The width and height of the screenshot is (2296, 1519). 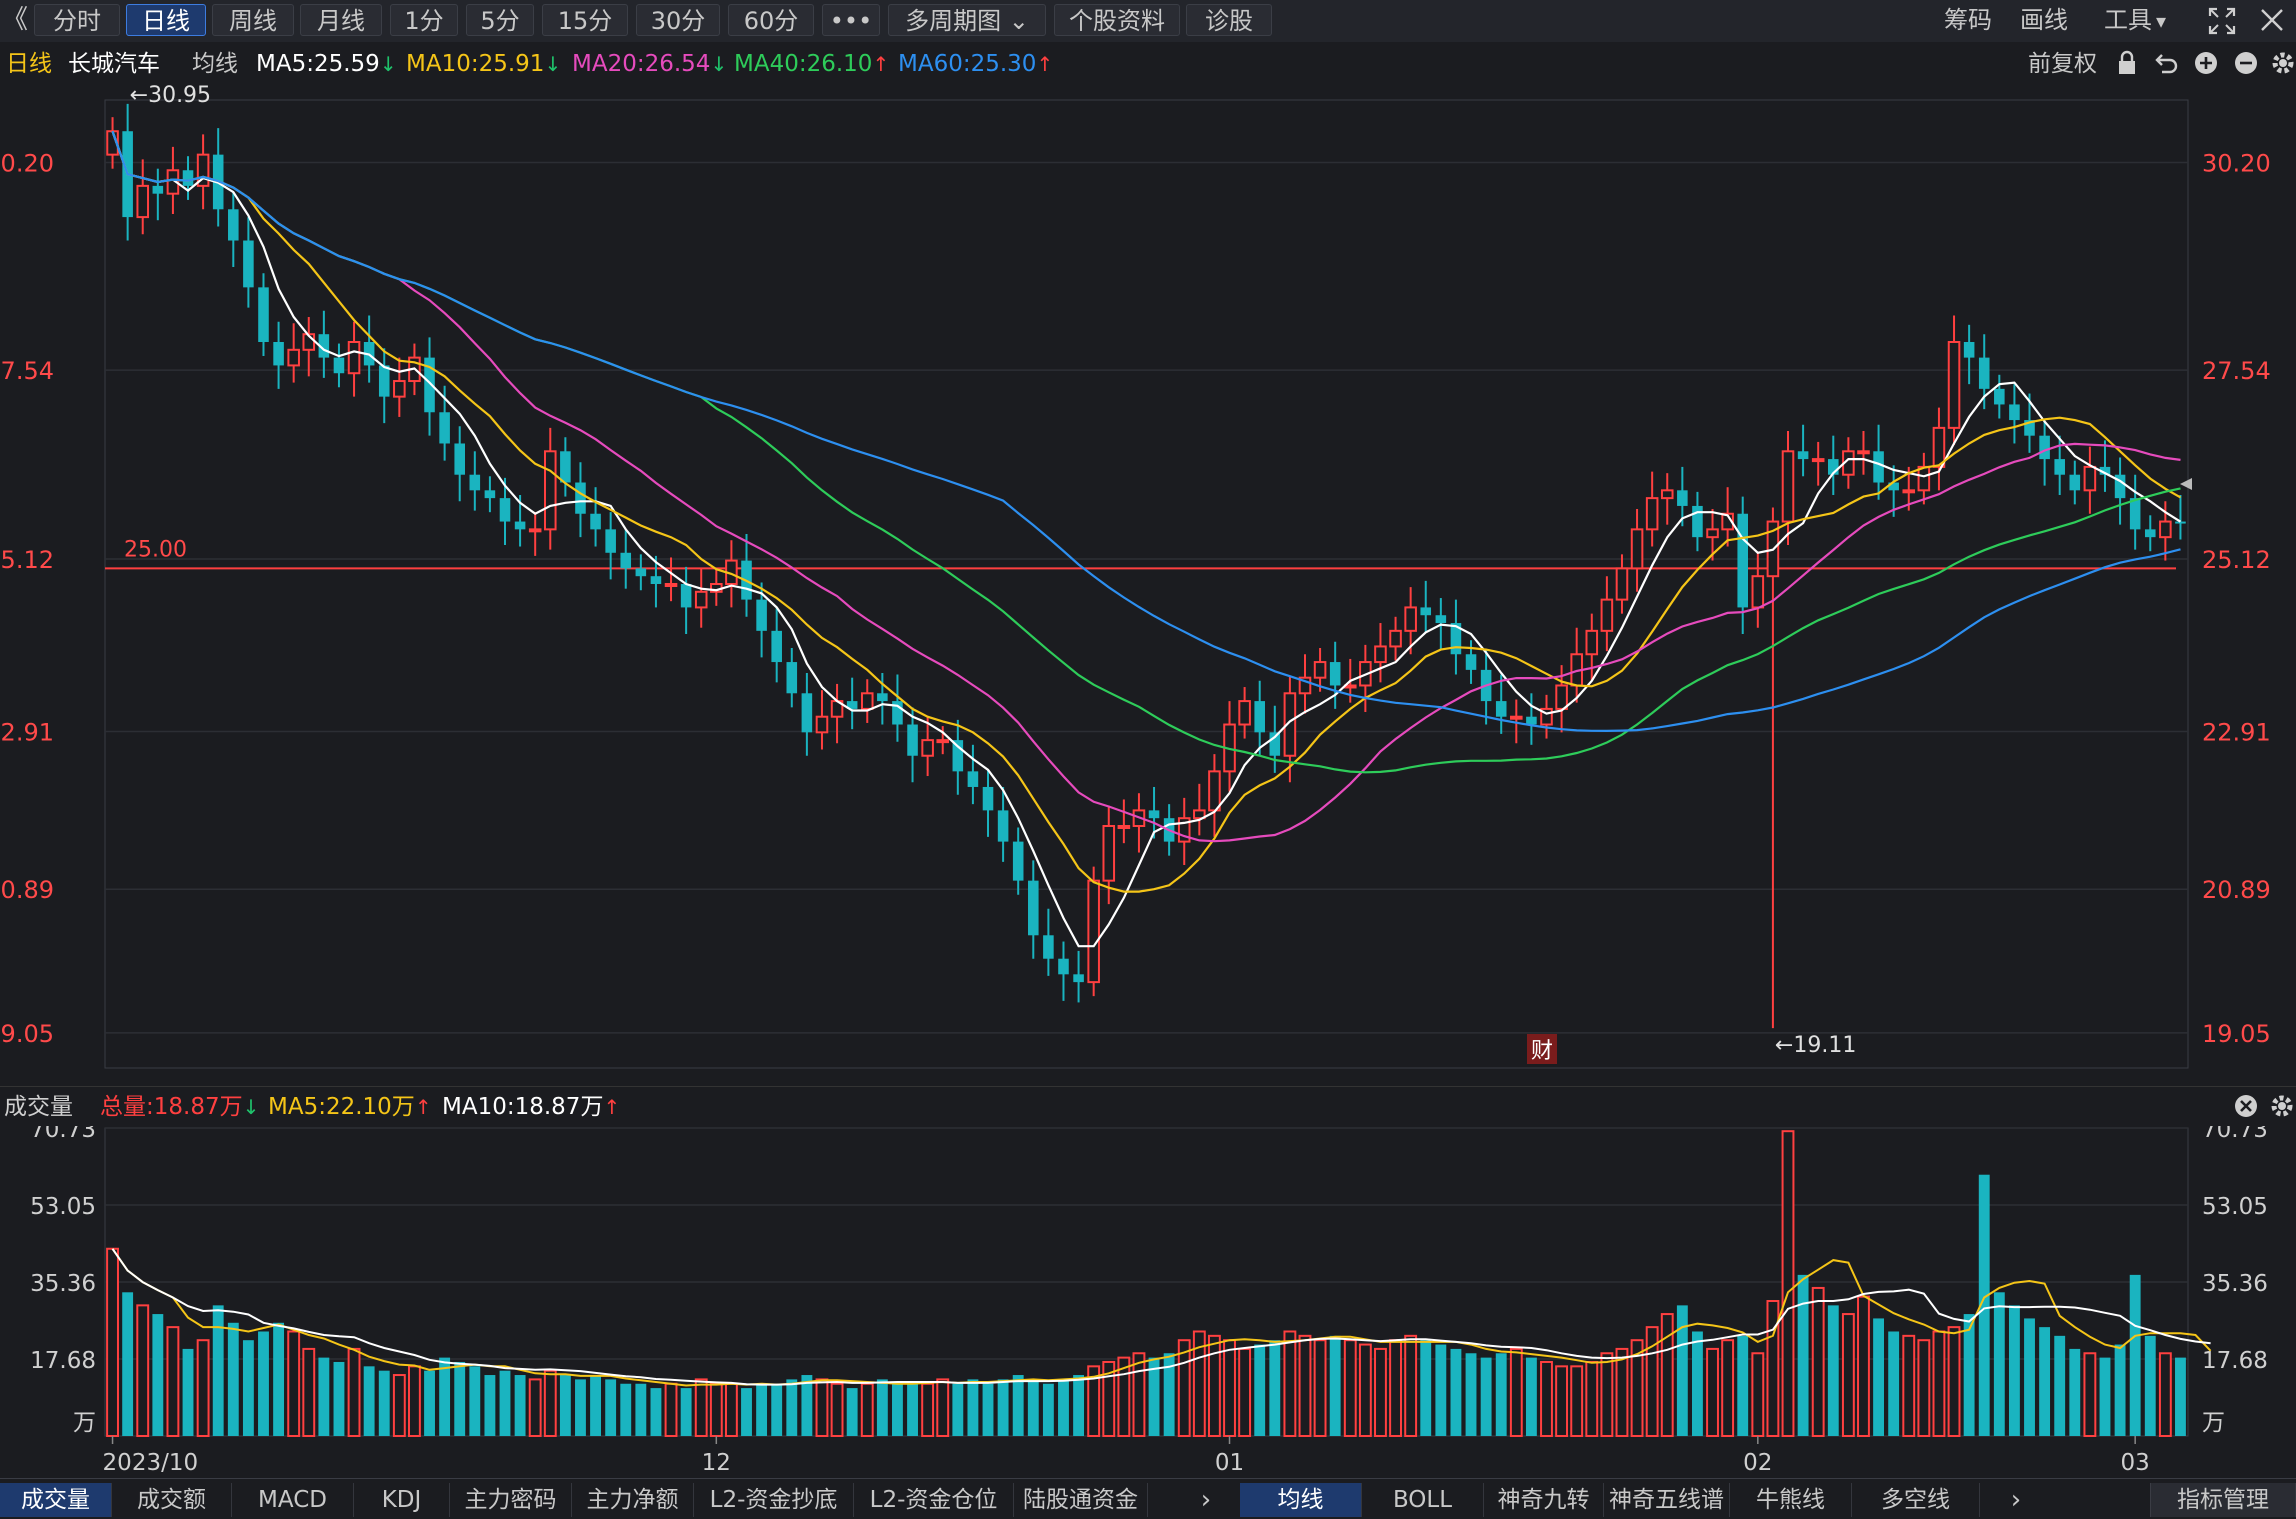 I want to click on period-button-2: 周线, so click(x=253, y=20).